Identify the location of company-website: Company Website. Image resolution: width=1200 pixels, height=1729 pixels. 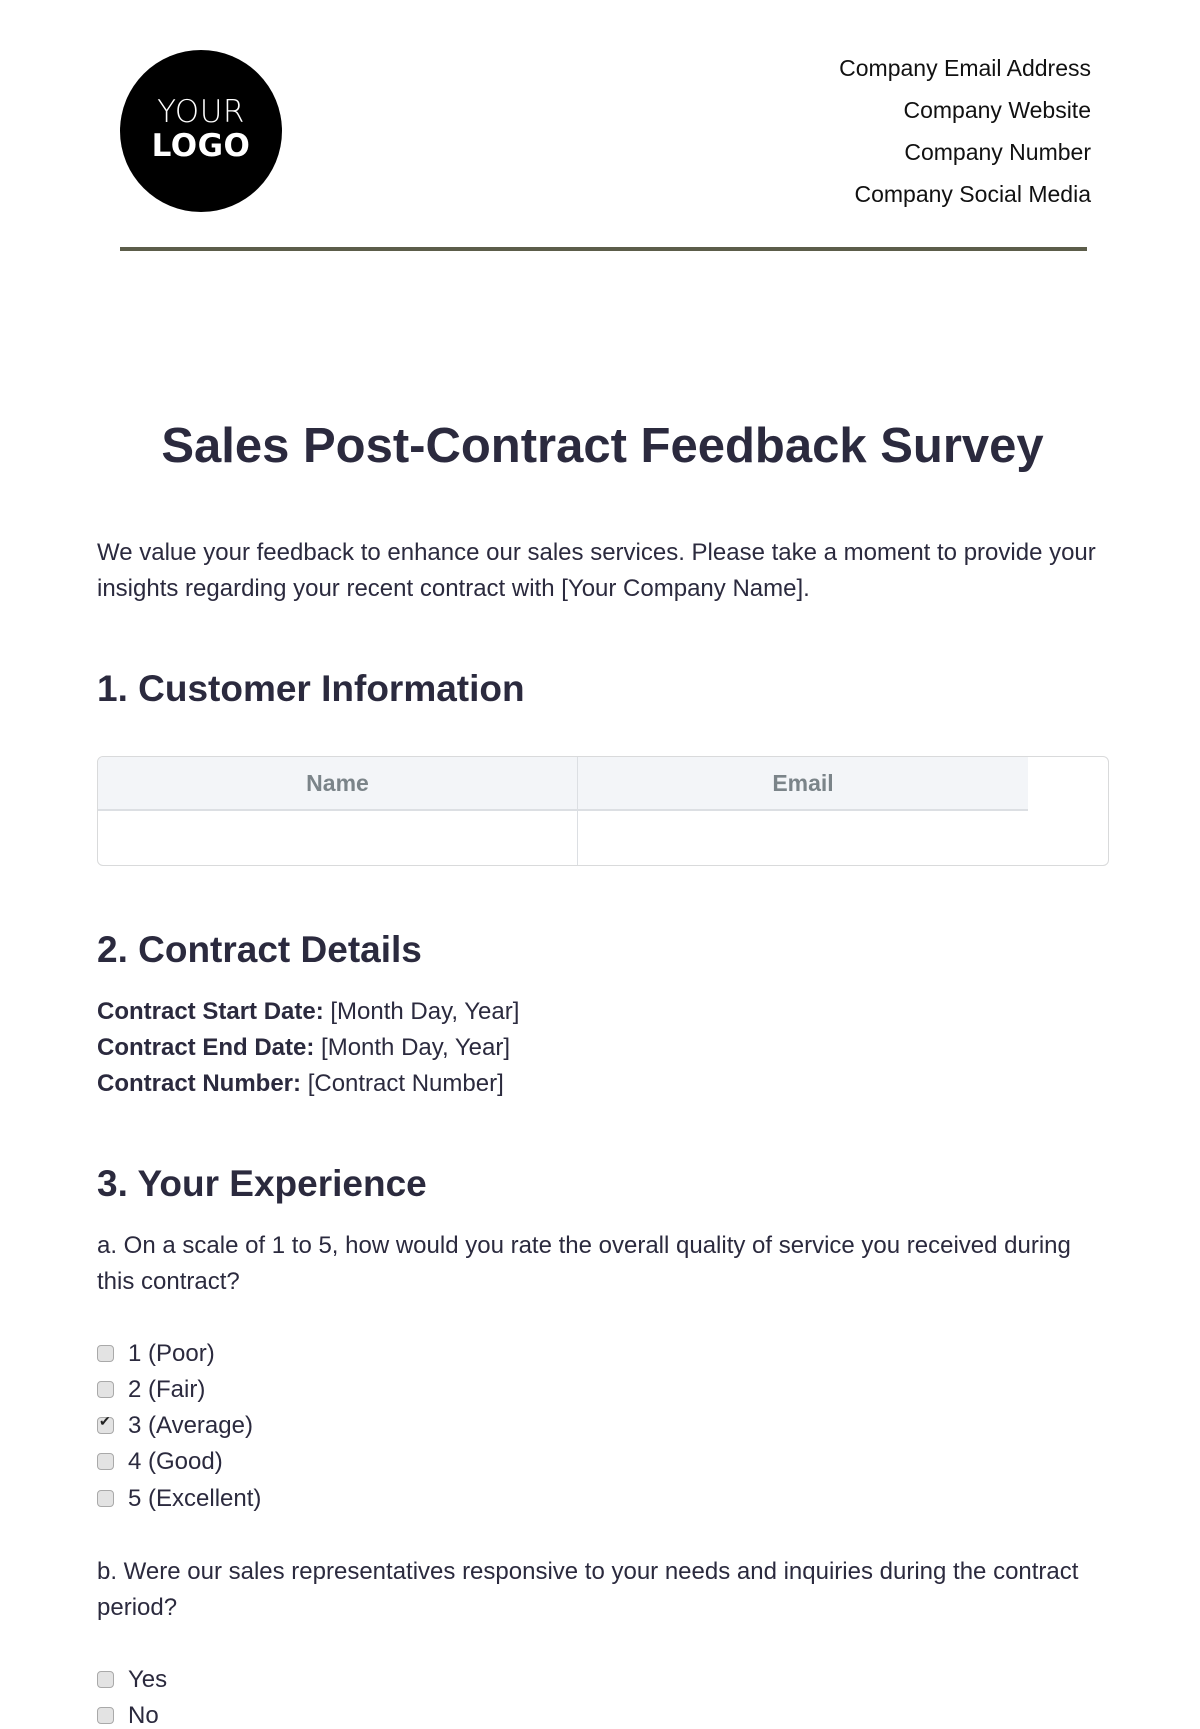
(997, 110).